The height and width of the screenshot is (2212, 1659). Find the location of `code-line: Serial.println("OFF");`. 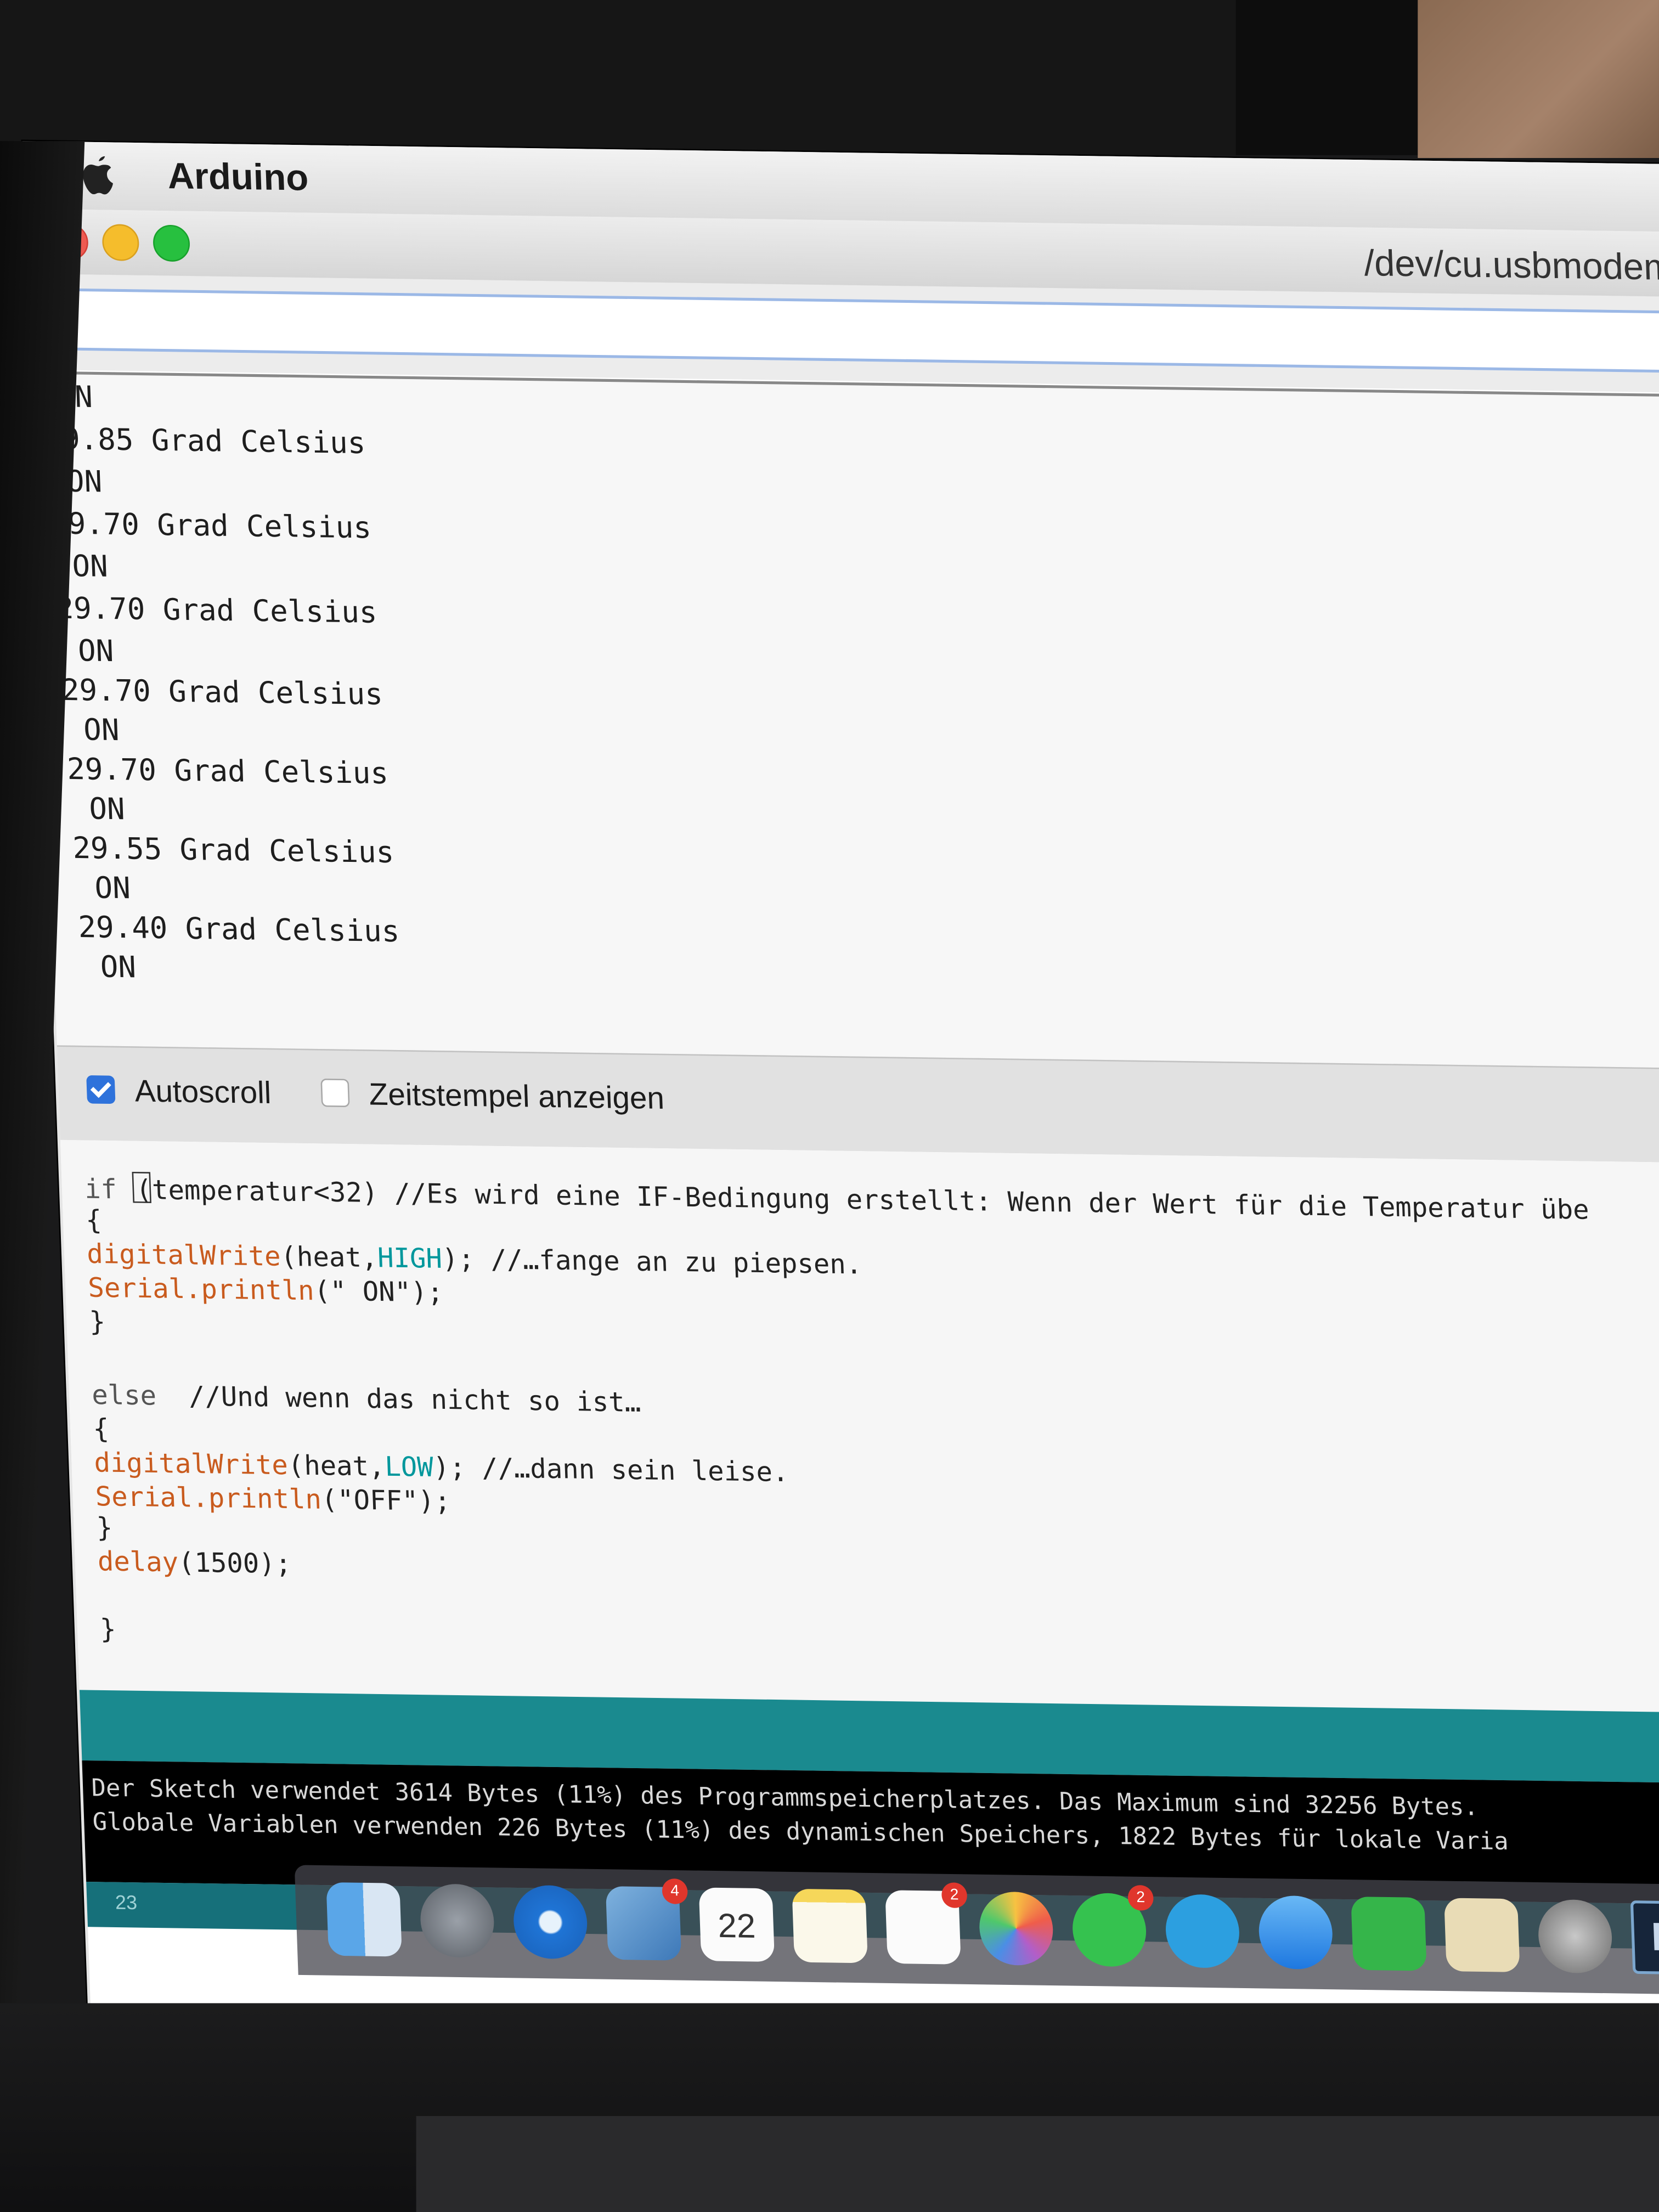

code-line: Serial.println("OFF"); is located at coordinates (273, 1499).